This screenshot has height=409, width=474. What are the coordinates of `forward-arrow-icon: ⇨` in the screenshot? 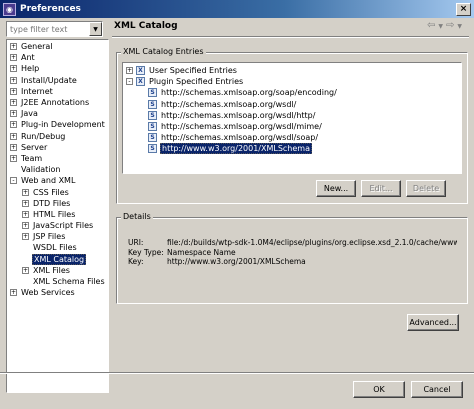 It's located at (450, 25).